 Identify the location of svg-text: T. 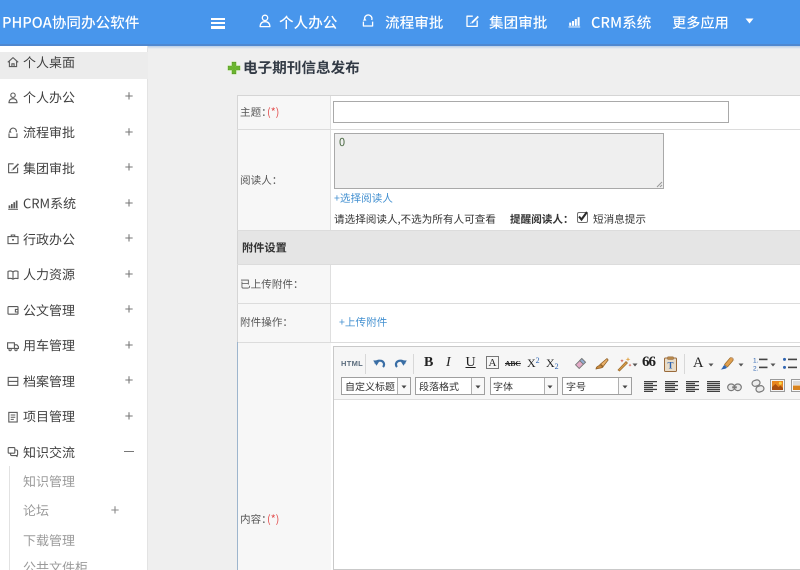
(670, 365).